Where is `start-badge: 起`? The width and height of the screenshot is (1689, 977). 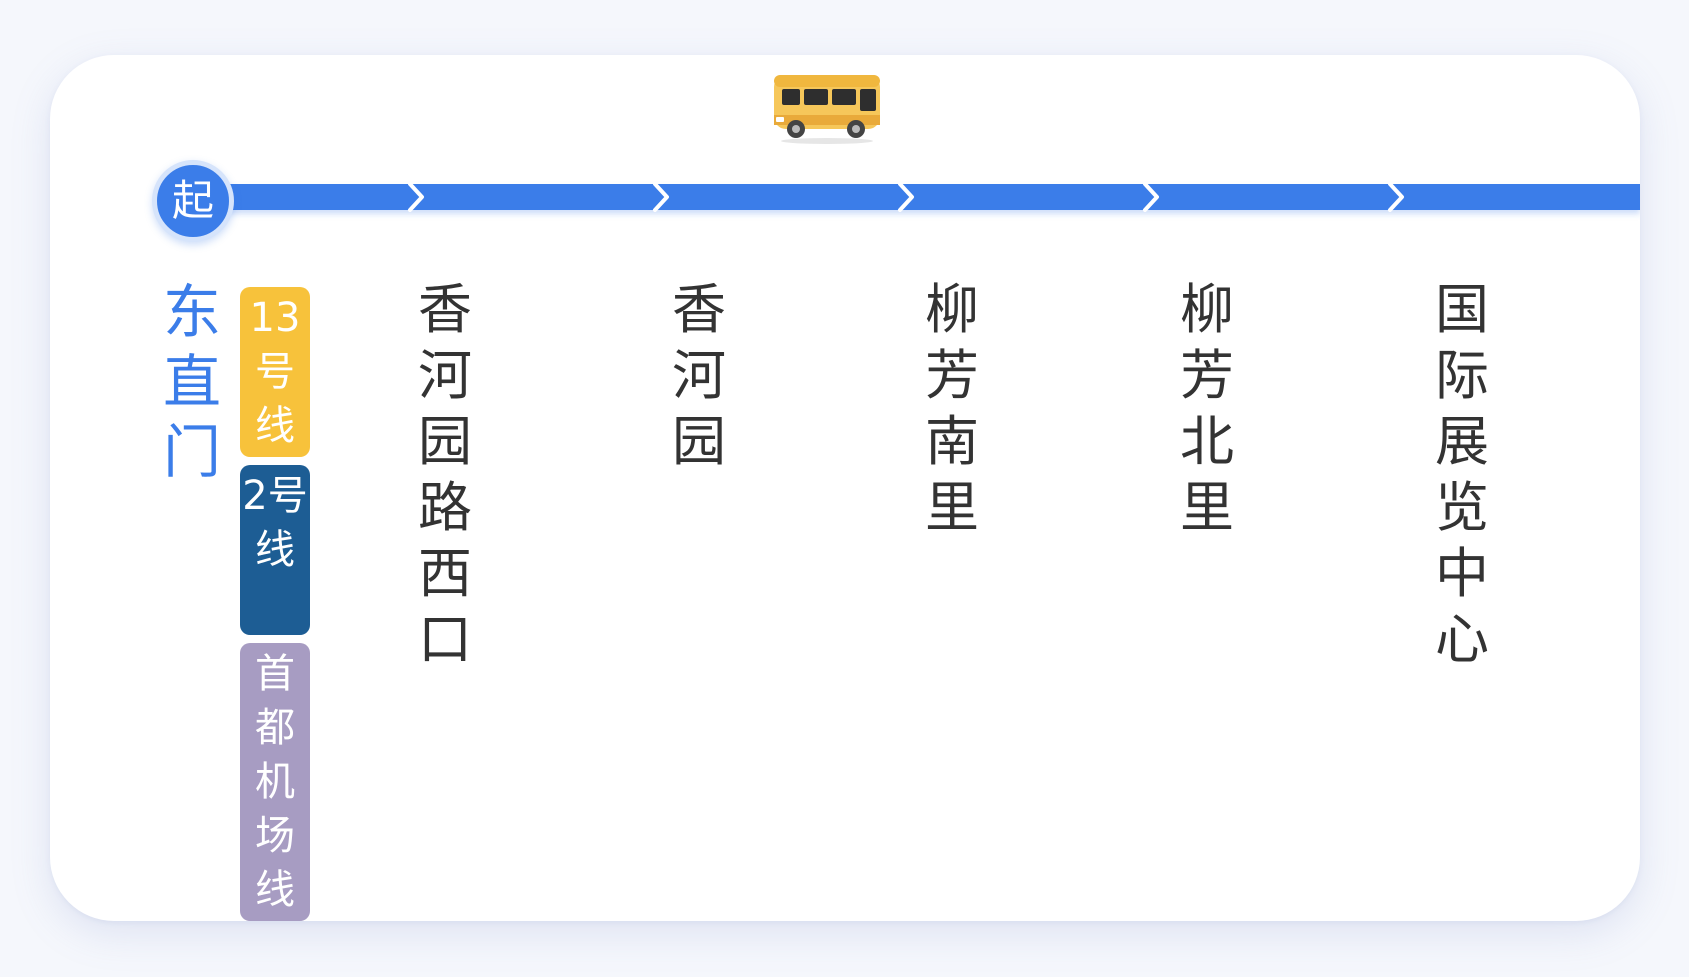
start-badge: 起 is located at coordinates (193, 201).